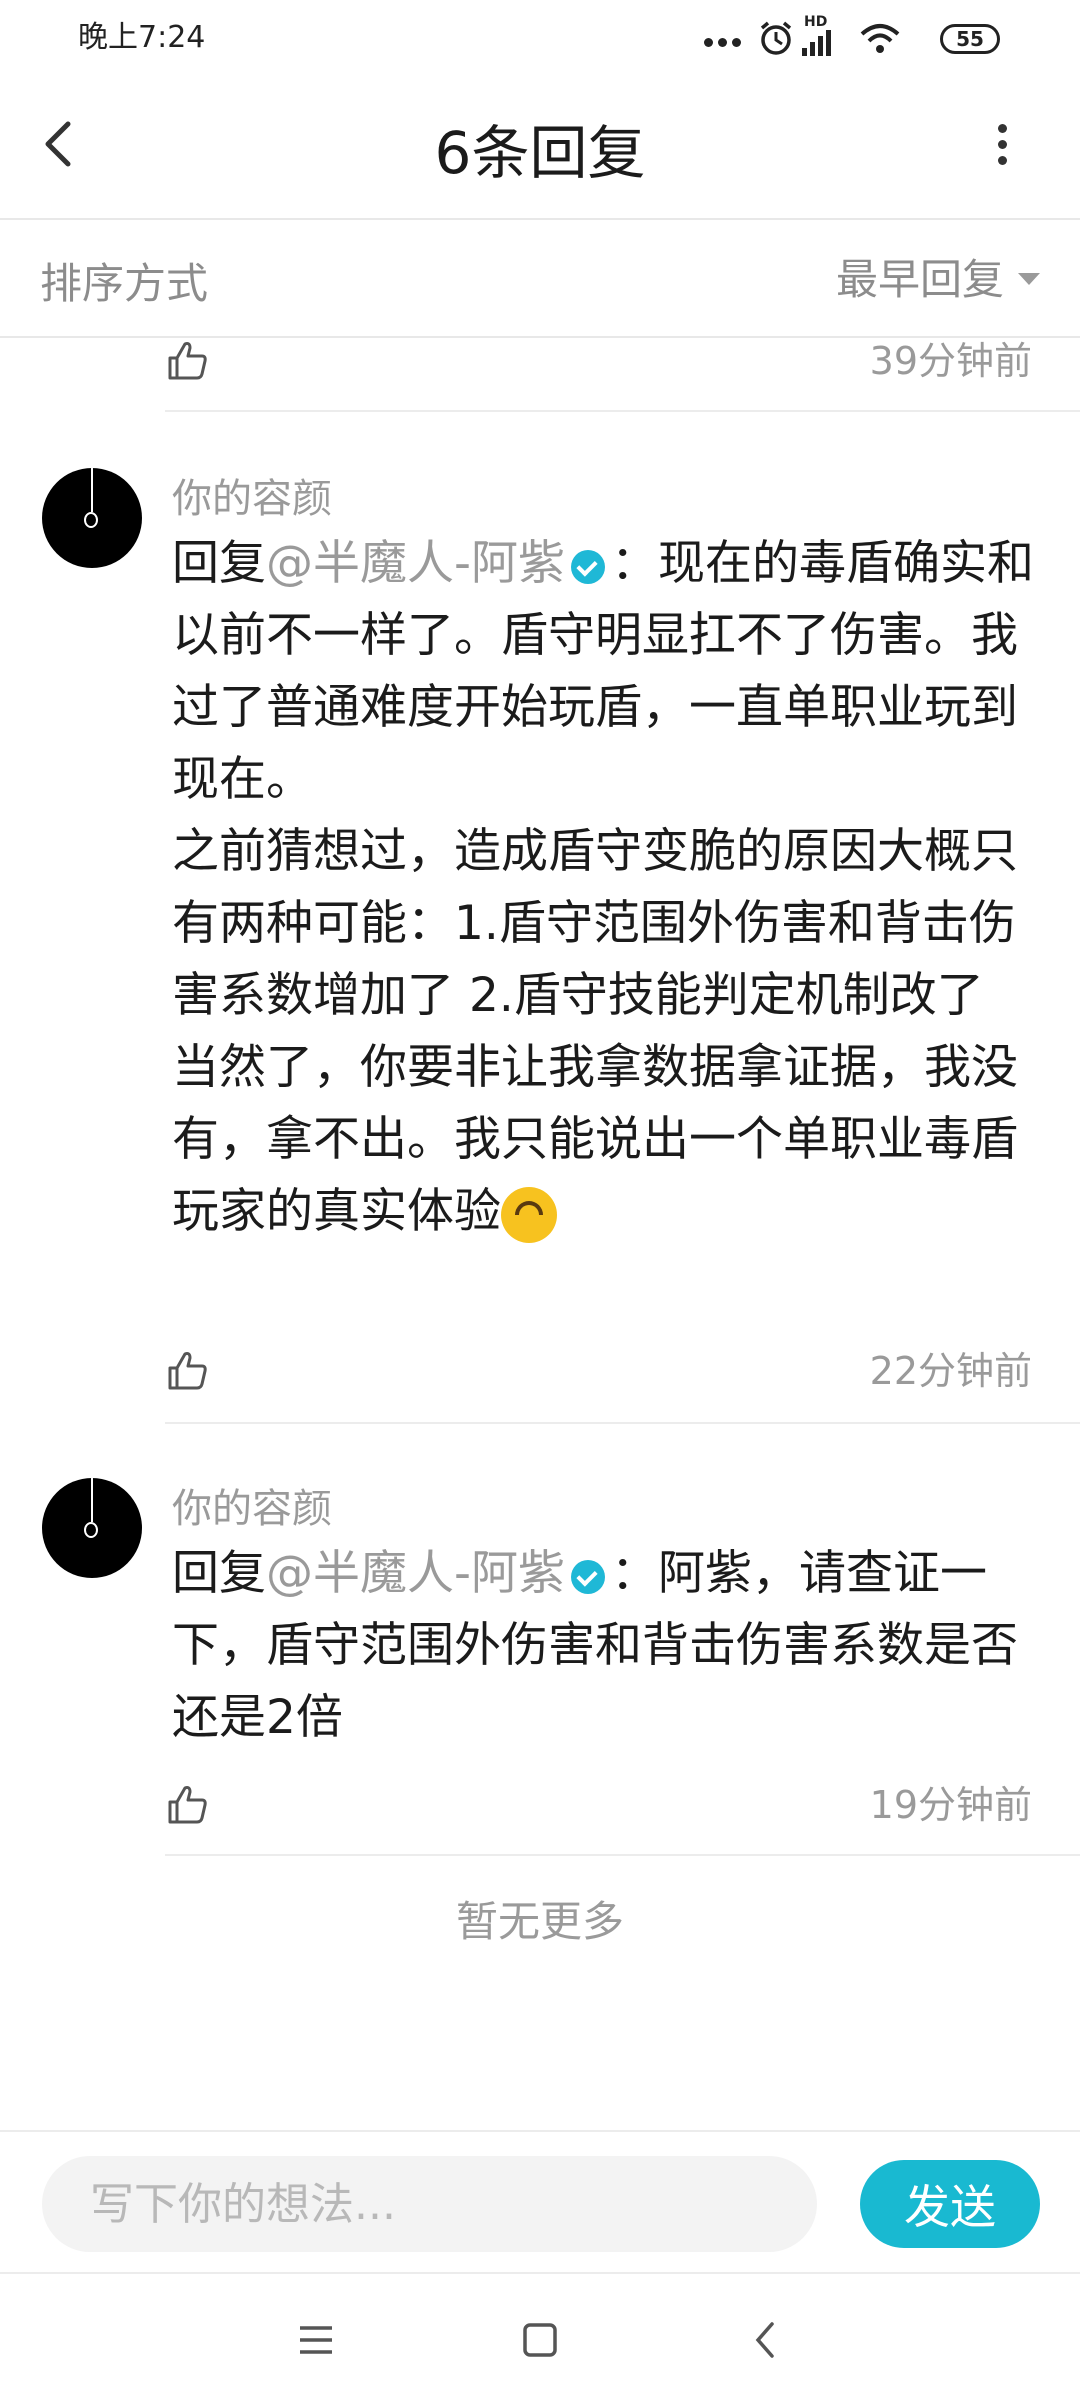 The width and height of the screenshot is (1080, 2402). Describe the element at coordinates (607, 1646) in the screenshot. I see `comment-body: 回复@半魔人-阿紫 ：阿紫，请查证一下，盾守范围外伤害和背击伤害系数是否还是2倍` at that location.